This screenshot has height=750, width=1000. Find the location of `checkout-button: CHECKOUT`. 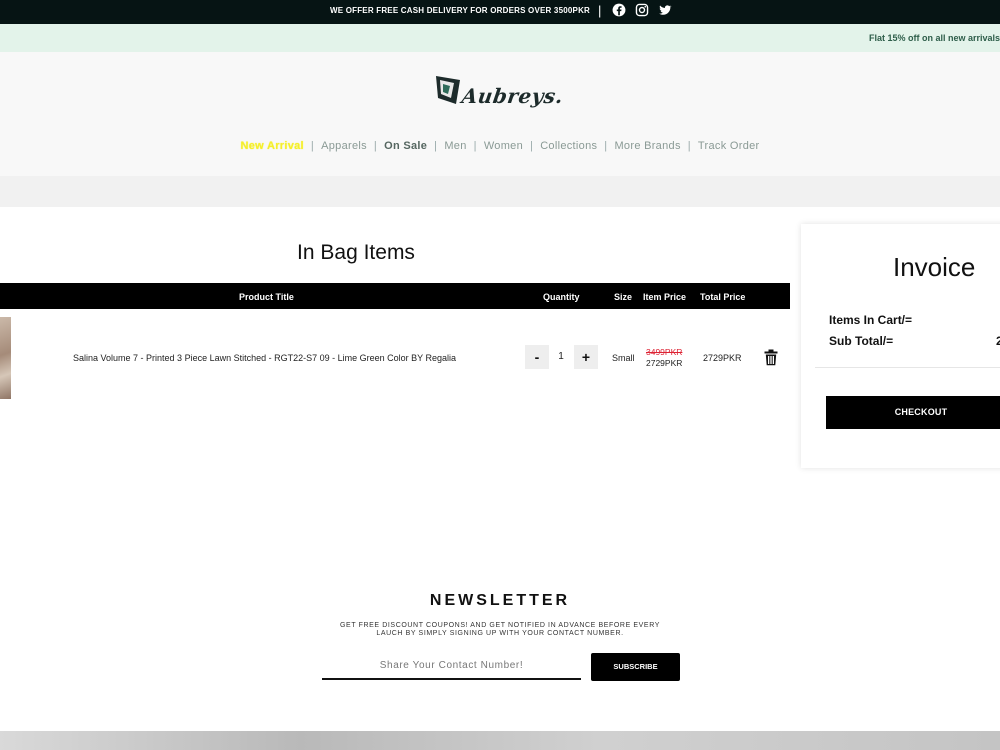

checkout-button: CHECKOUT is located at coordinates (913, 412).